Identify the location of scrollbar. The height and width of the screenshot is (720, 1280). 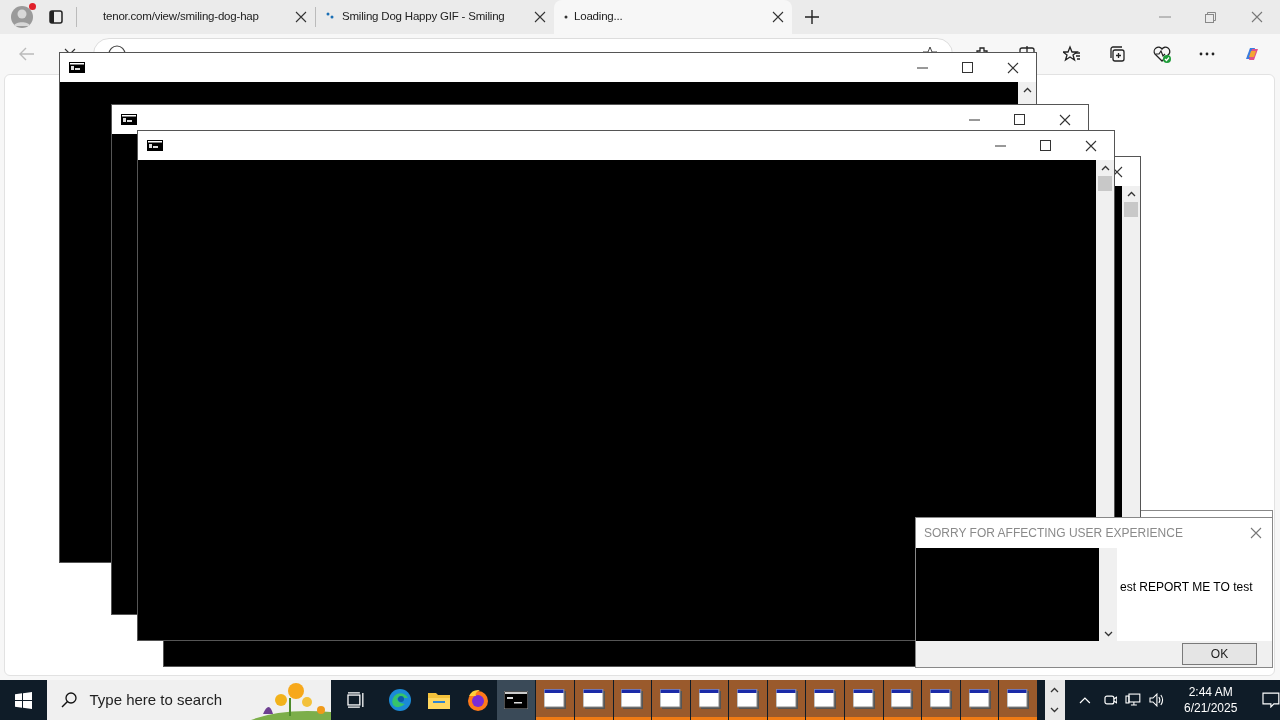
(1108, 594).